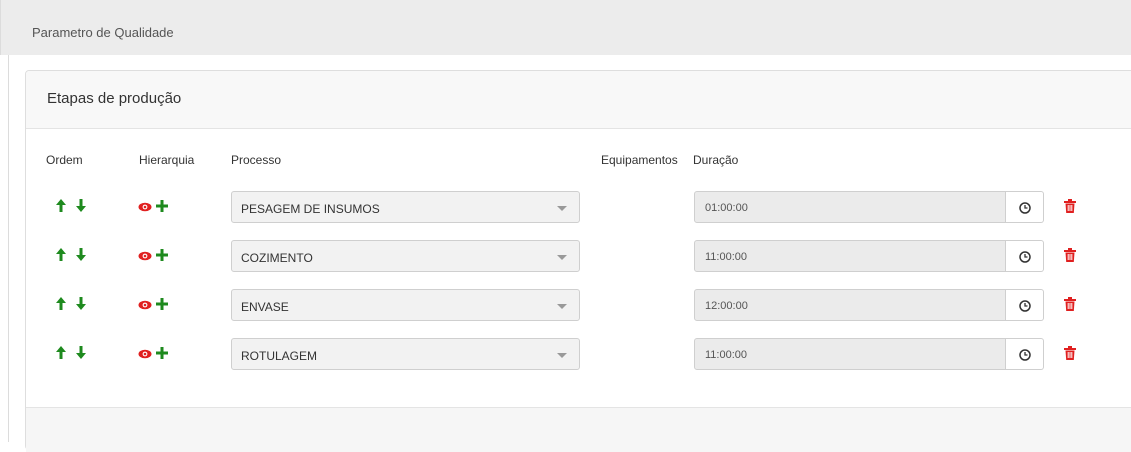 The width and height of the screenshot is (1131, 452). What do you see at coordinates (103, 32) in the screenshot?
I see `page-title: Parametro de Qualidade` at bounding box center [103, 32].